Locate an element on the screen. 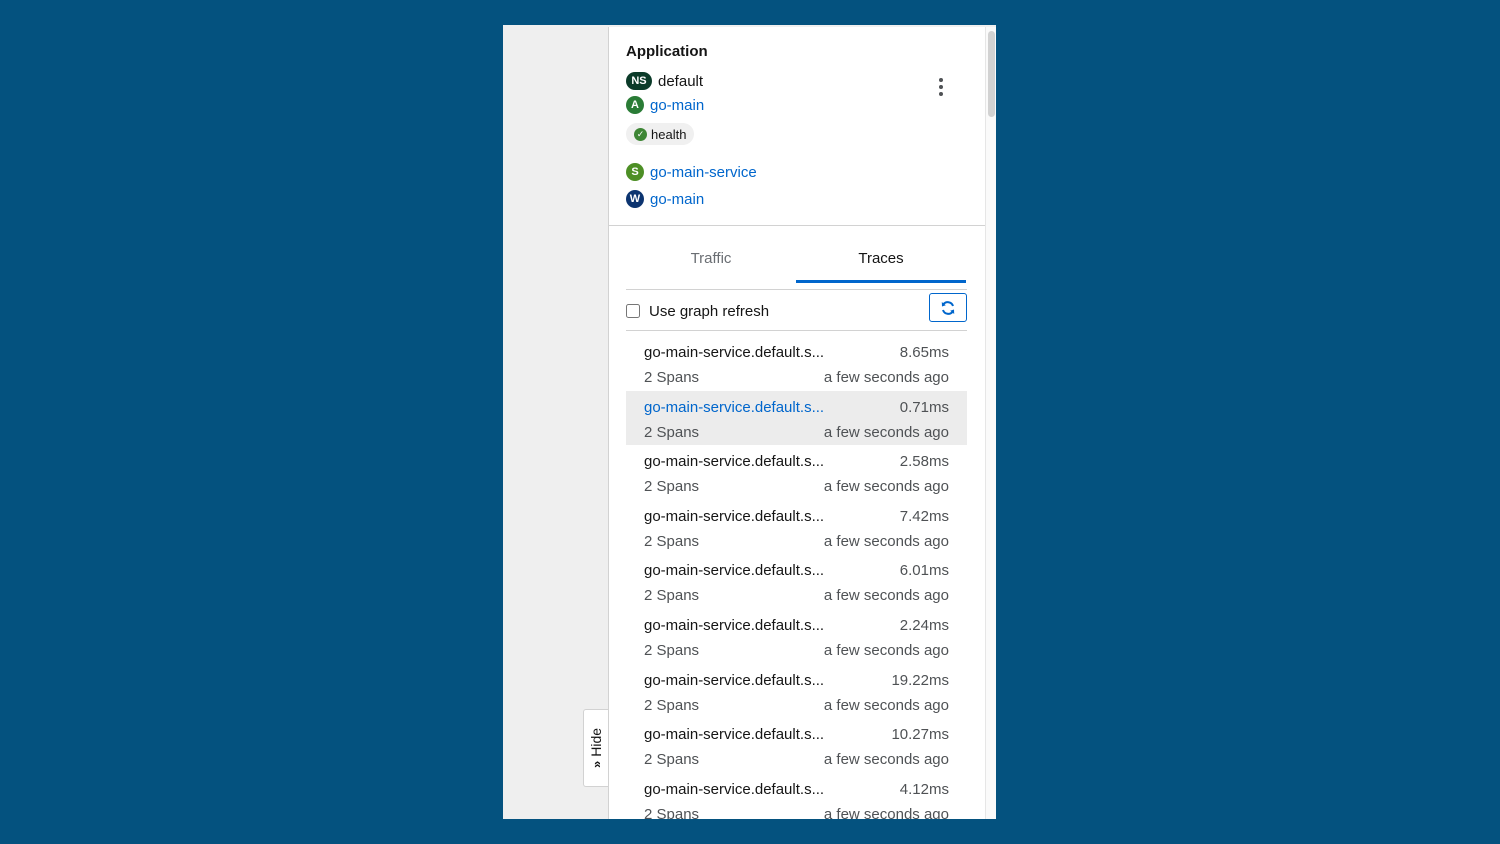 This screenshot has width=1500, height=844. graph-area is located at coordinates (555, 422).